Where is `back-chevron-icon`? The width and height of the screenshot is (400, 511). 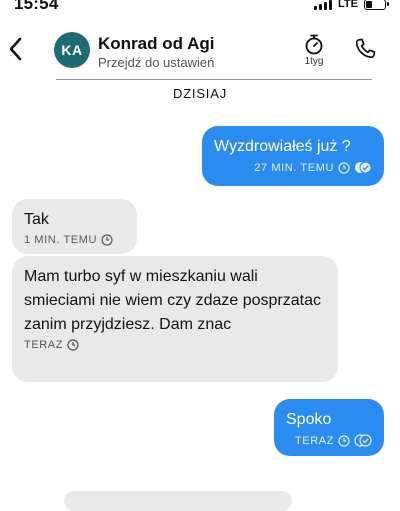 back-chevron-icon is located at coordinates (16, 49).